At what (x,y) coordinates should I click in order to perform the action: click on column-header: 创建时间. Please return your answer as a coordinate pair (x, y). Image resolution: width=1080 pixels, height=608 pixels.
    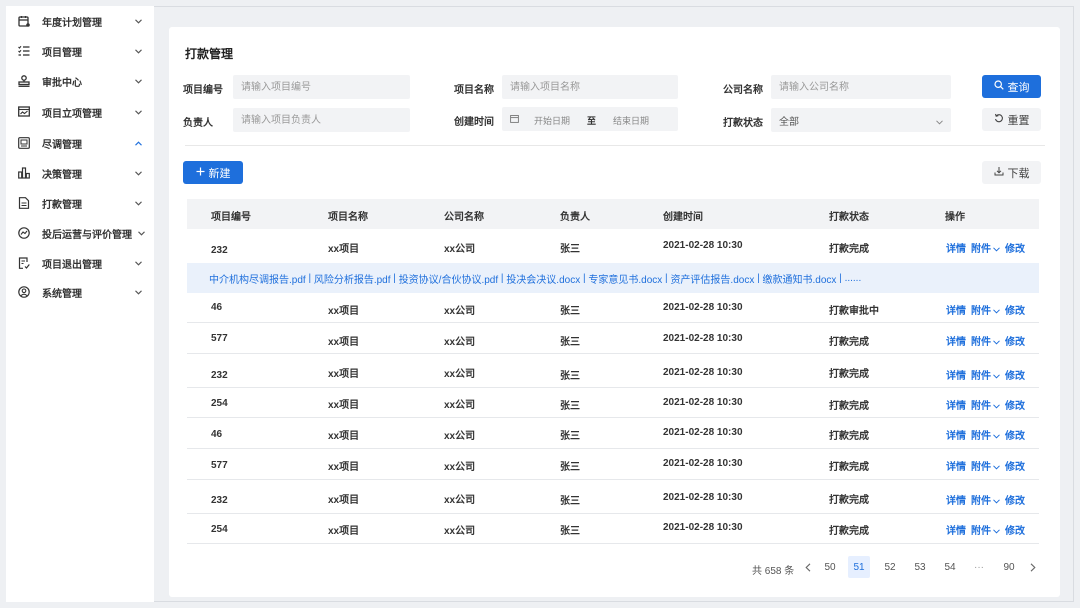
    Looking at the image, I should click on (683, 217).